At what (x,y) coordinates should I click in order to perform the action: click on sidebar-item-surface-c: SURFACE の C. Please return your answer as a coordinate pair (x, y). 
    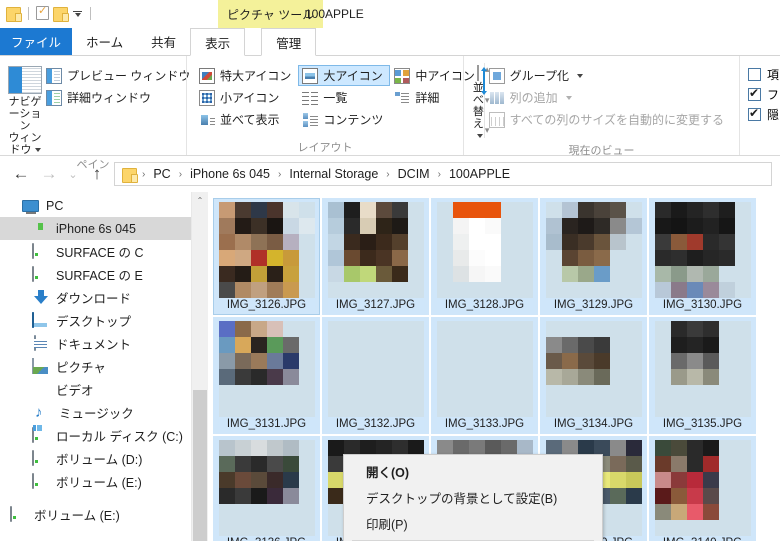
    Looking at the image, I should click on (104, 251).